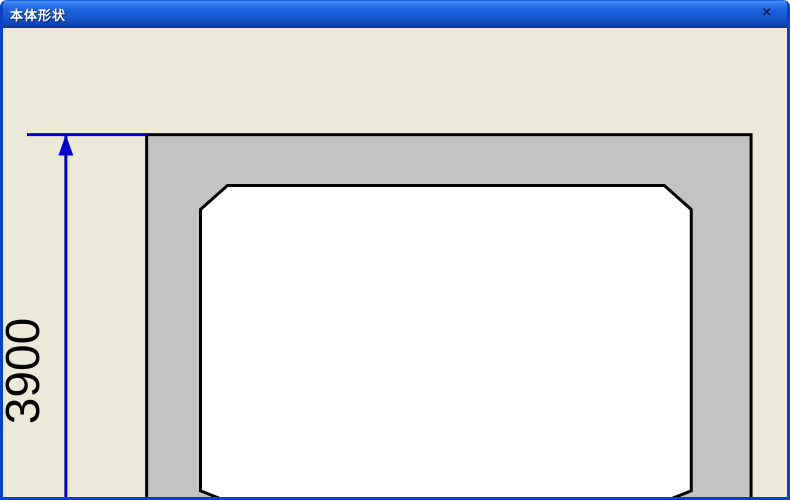 Image resolution: width=790 pixels, height=500 pixels. What do you see at coordinates (395, 14) in the screenshot?
I see `titlebar: 本体形状 ×` at bounding box center [395, 14].